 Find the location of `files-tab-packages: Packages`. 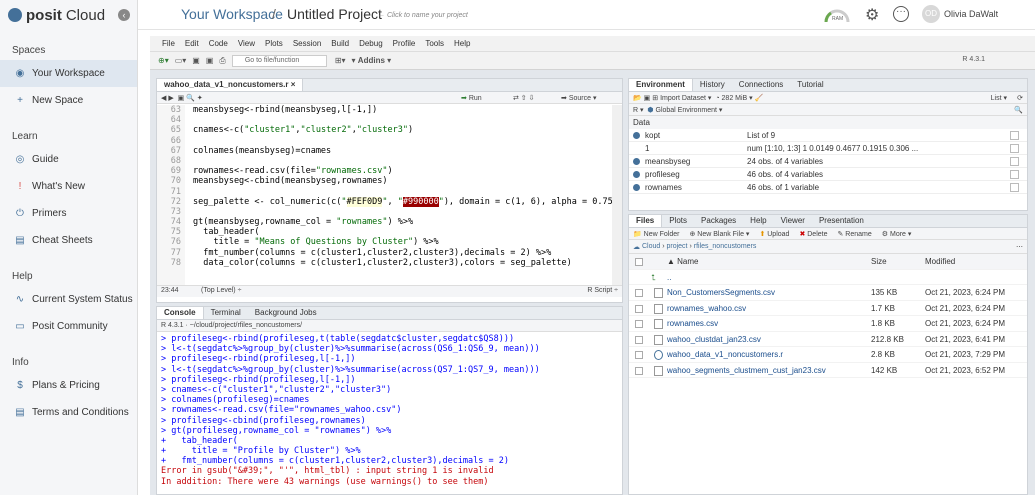

files-tab-packages: Packages is located at coordinates (718, 221).